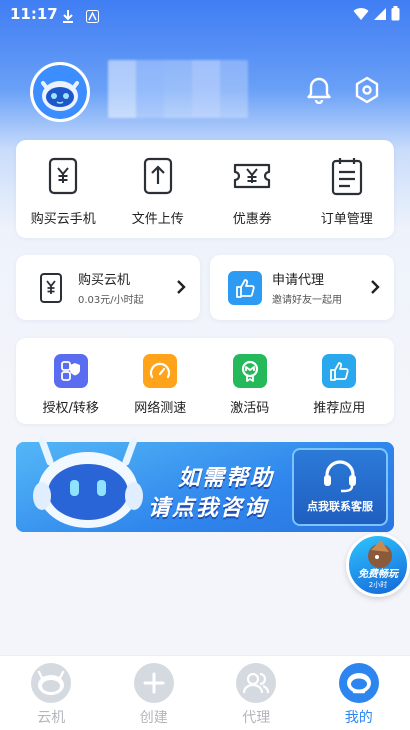 The image size is (410, 730). What do you see at coordinates (208, 508) in the screenshot?
I see `banner-subline: 请点我咨询` at bounding box center [208, 508].